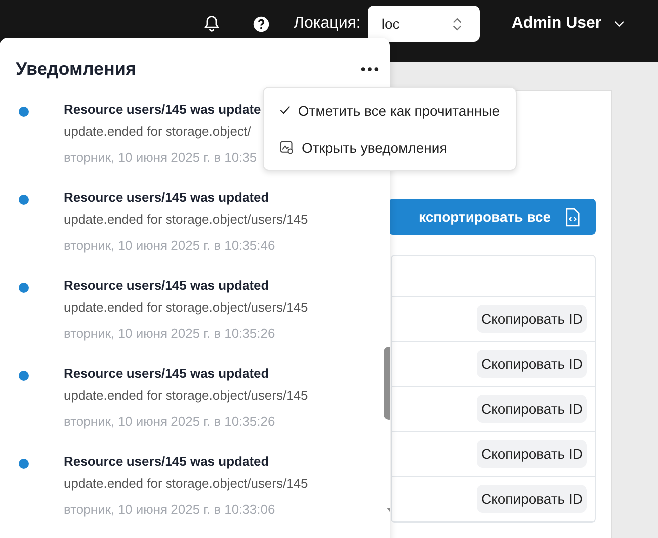  Describe the element at coordinates (170, 509) in the screenshot. I see `notification-time: вторник, 10 июня 2025 г. в 10:33:06` at that location.